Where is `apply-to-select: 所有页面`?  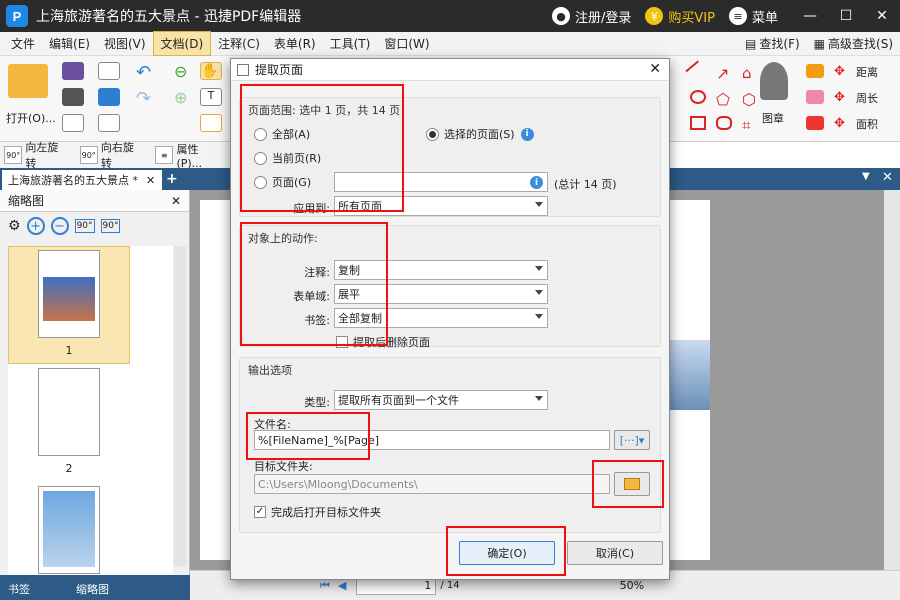
apply-to-select: 所有页面 is located at coordinates (441, 206).